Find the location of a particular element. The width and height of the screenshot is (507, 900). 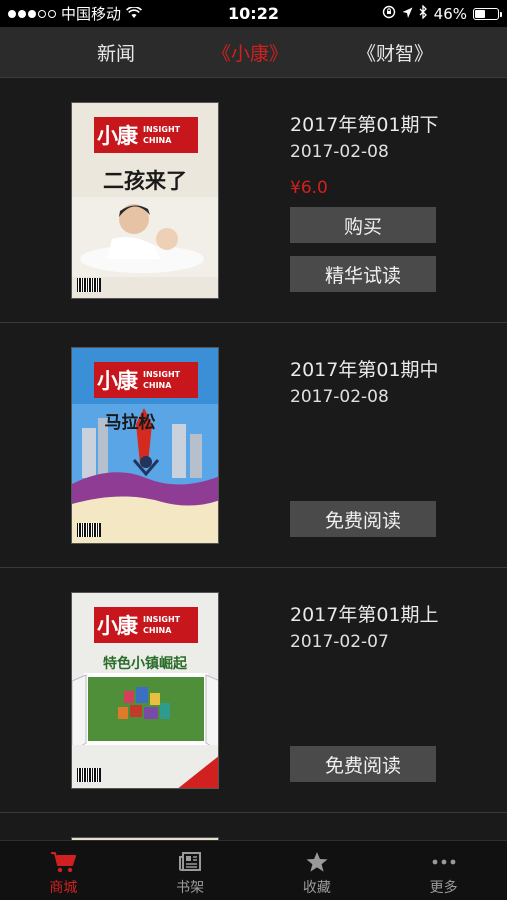

nav-item-bookshelf: 书架 is located at coordinates (190, 870).